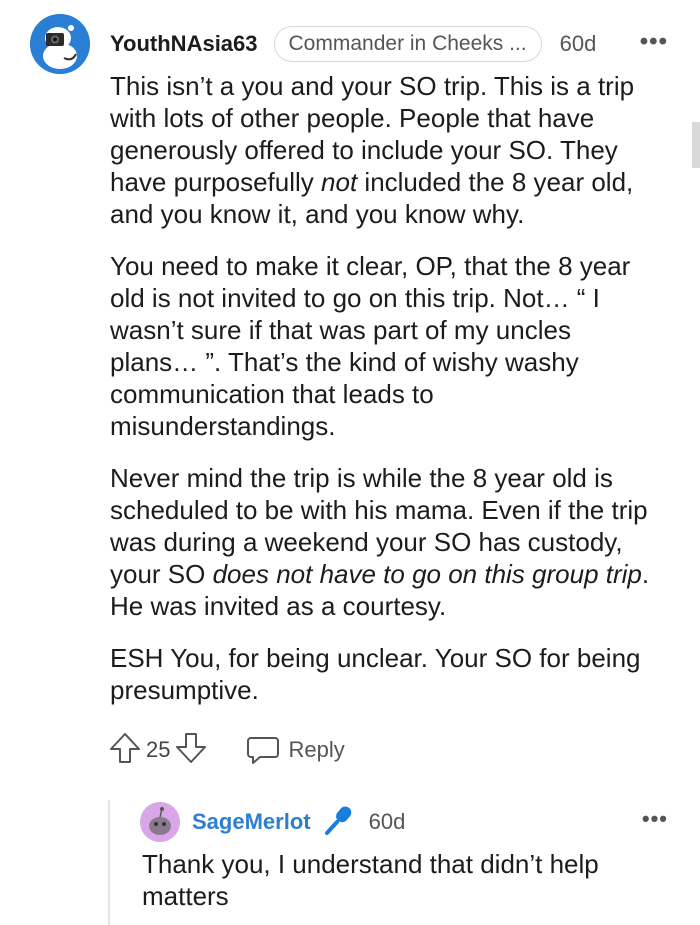 The width and height of the screenshot is (700, 925). I want to click on scrollbar, so click(696, 145).